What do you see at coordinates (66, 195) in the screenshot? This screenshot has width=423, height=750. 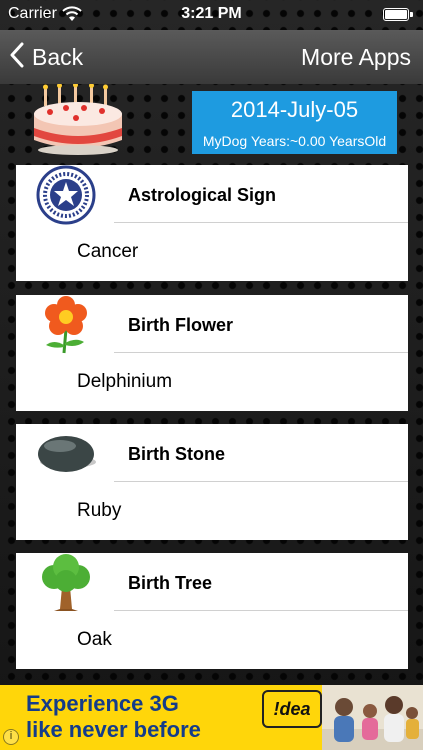 I see `zodiac-wheel-icon` at bounding box center [66, 195].